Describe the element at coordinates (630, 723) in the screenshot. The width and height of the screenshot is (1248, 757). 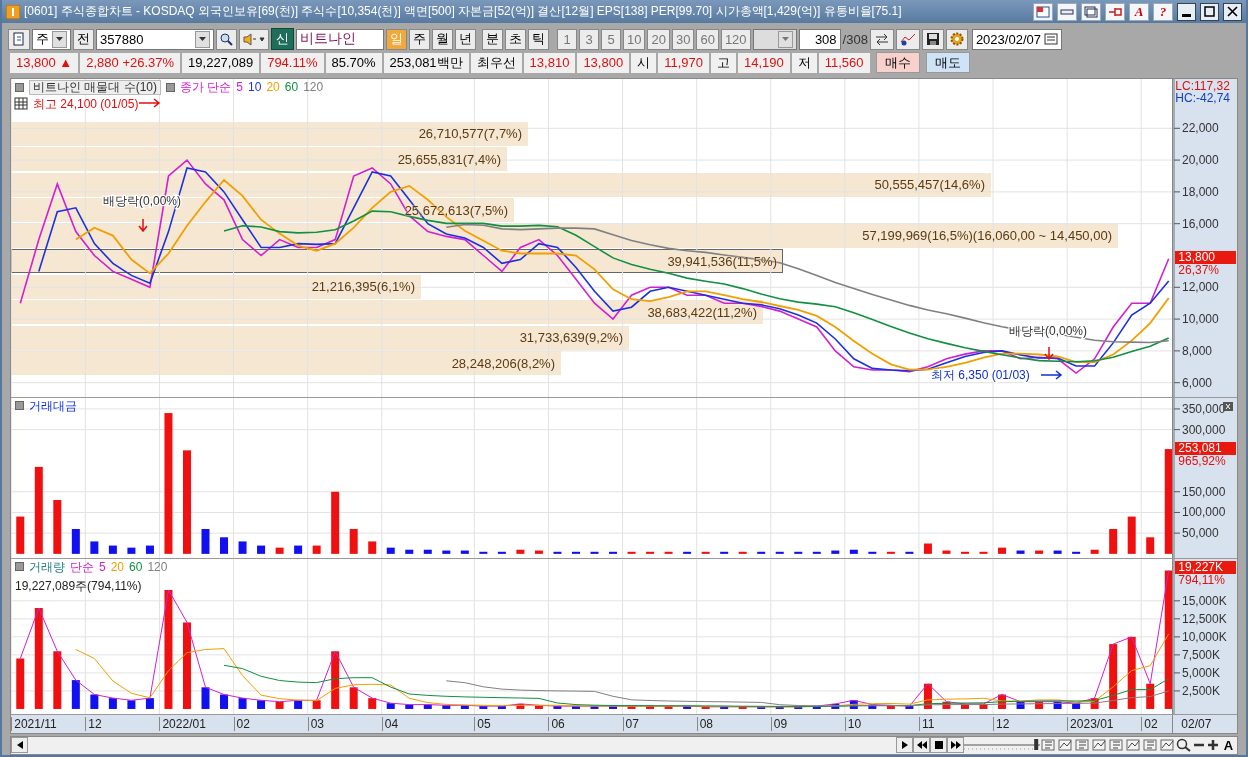
I see `date-label: 07` at that location.